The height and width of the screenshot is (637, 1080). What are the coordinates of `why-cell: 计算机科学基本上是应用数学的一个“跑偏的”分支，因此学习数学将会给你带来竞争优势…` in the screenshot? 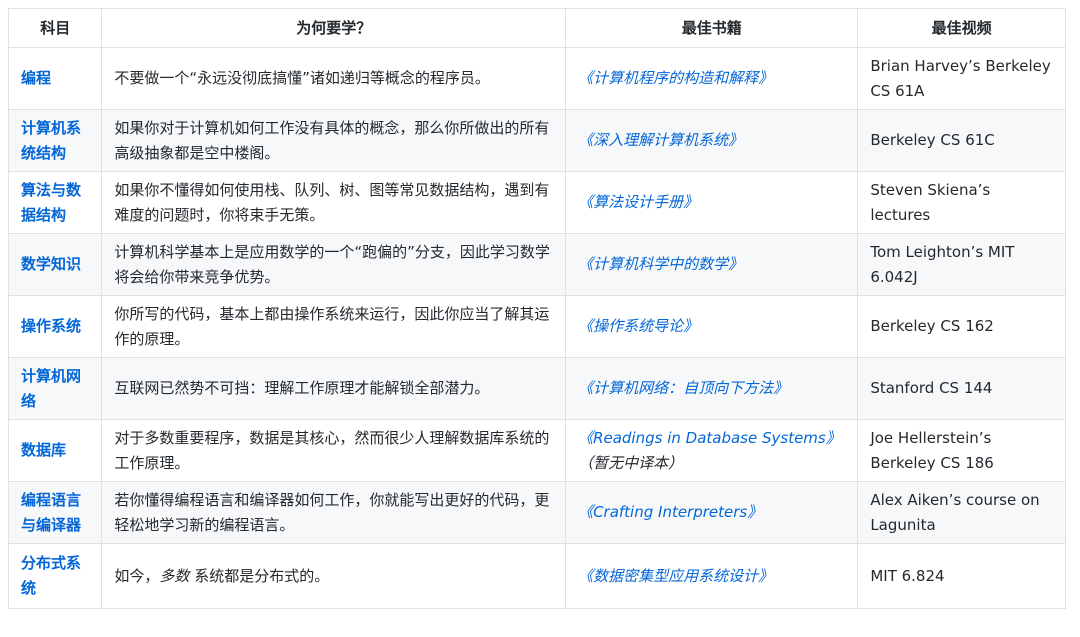 It's located at (334, 264).